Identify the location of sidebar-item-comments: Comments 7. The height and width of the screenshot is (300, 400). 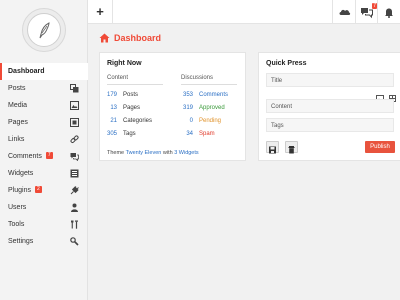
(44, 156).